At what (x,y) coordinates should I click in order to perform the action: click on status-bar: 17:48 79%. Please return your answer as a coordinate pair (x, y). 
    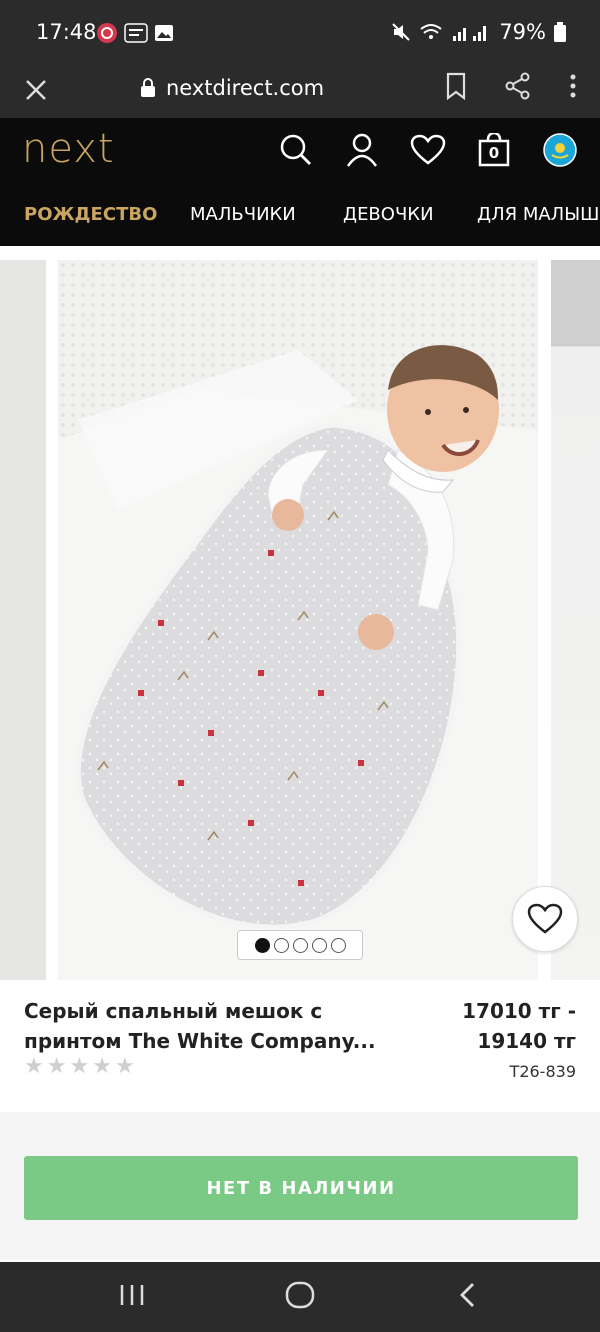
    Looking at the image, I should click on (300, 33).